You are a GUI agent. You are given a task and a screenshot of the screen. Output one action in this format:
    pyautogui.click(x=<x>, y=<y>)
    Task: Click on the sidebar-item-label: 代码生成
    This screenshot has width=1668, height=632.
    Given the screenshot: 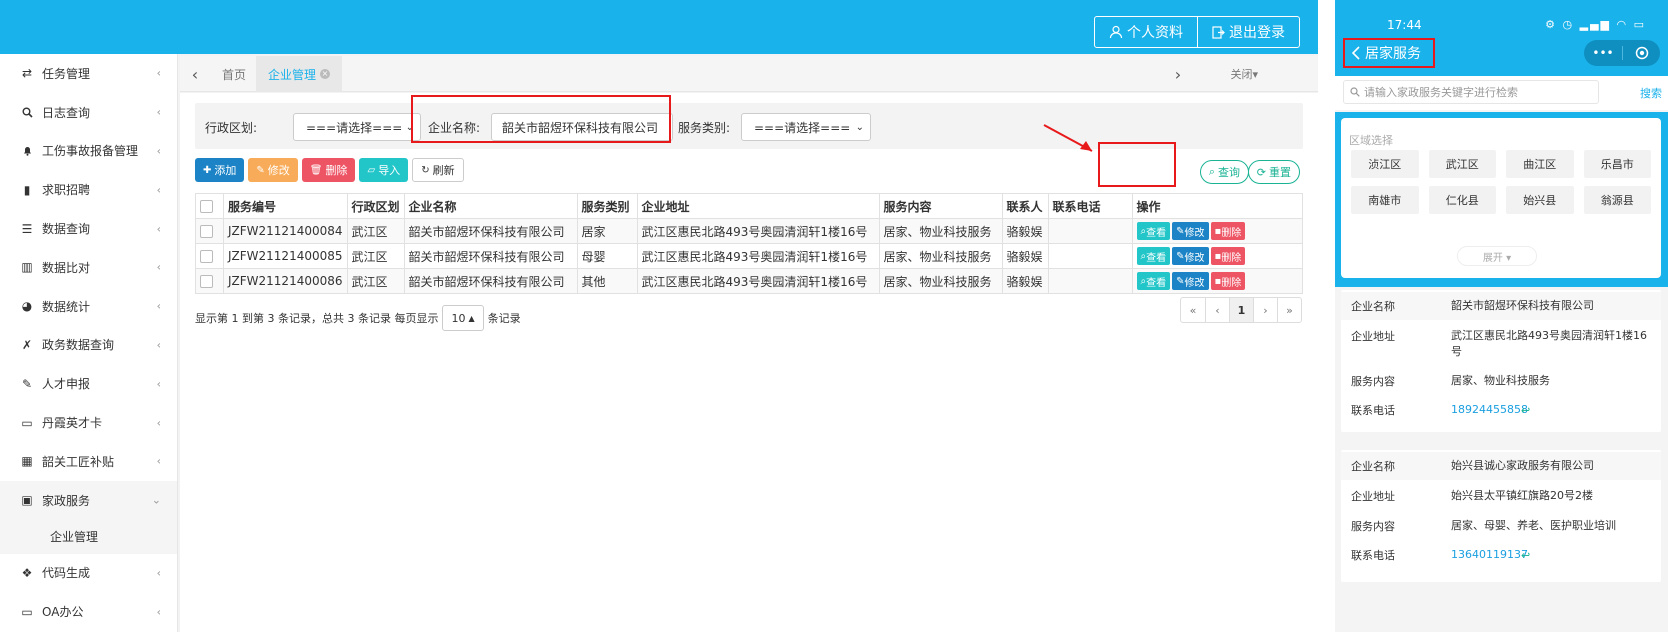 What is the action you would take?
    pyautogui.click(x=66, y=573)
    